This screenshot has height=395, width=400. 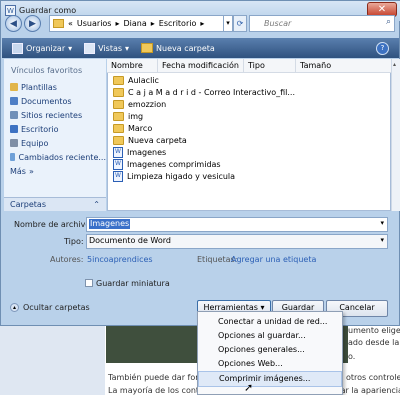 I want to click on documents-icon, so click(x=14, y=101).